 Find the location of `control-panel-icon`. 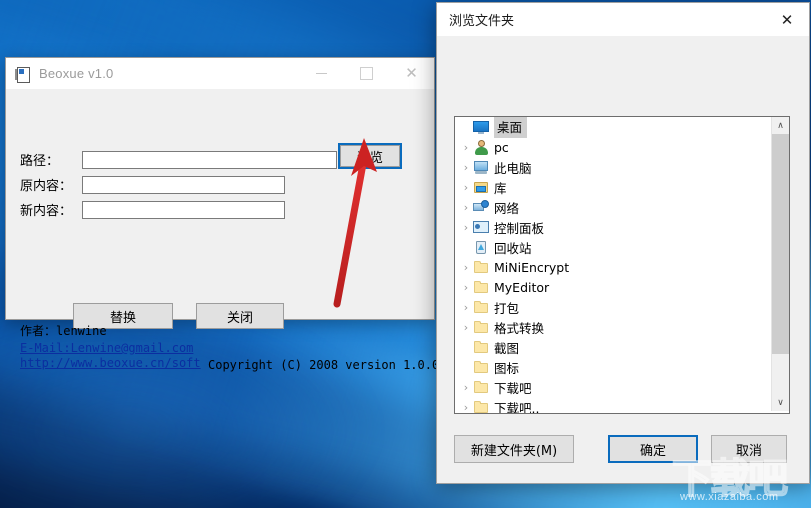

control-panel-icon is located at coordinates (481, 227).